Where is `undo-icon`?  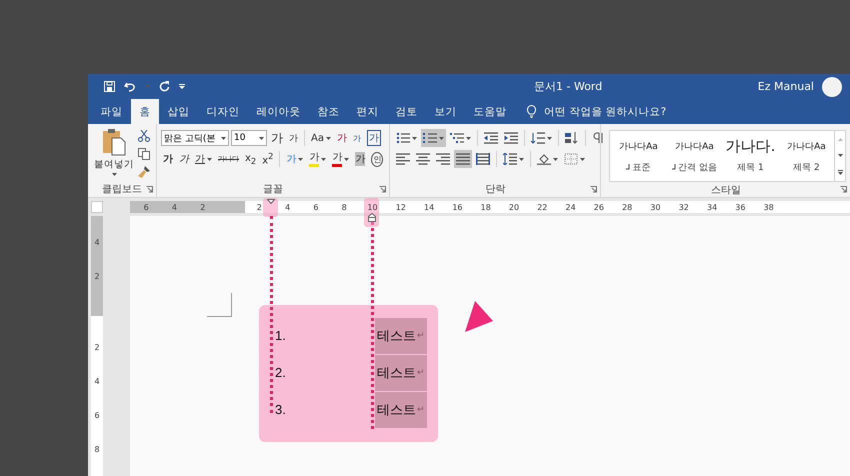 undo-icon is located at coordinates (130, 87).